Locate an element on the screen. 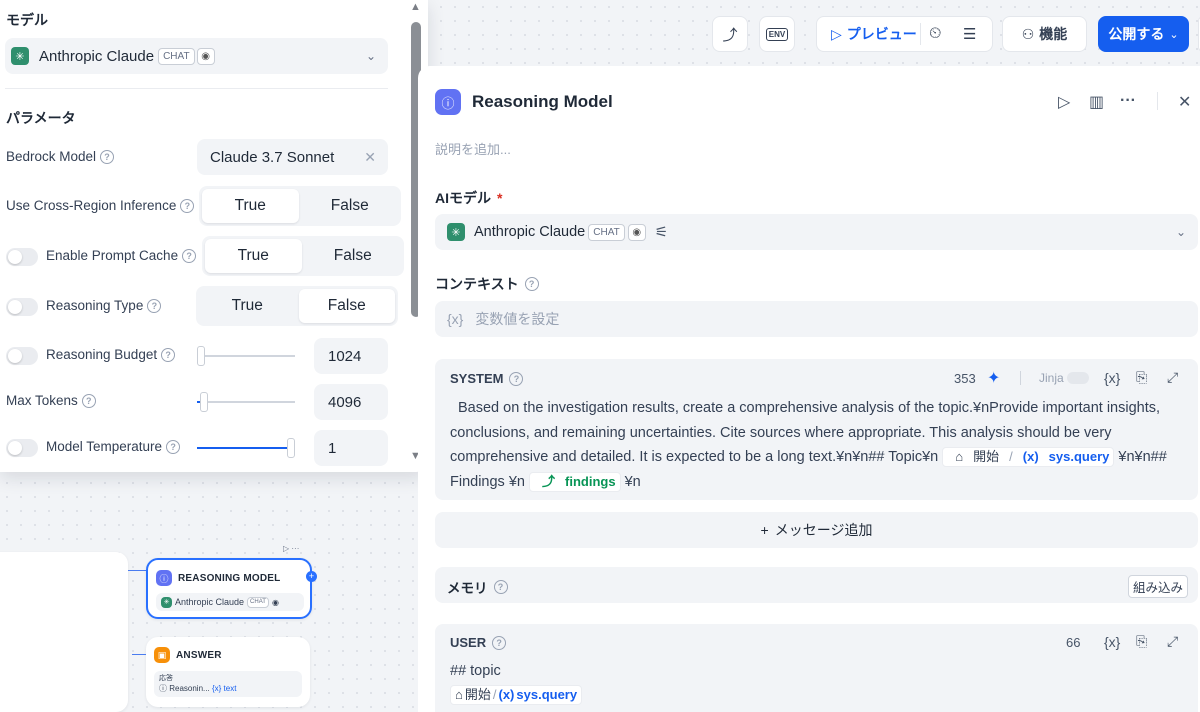  info-icon: ⓘ is located at coordinates (163, 688).